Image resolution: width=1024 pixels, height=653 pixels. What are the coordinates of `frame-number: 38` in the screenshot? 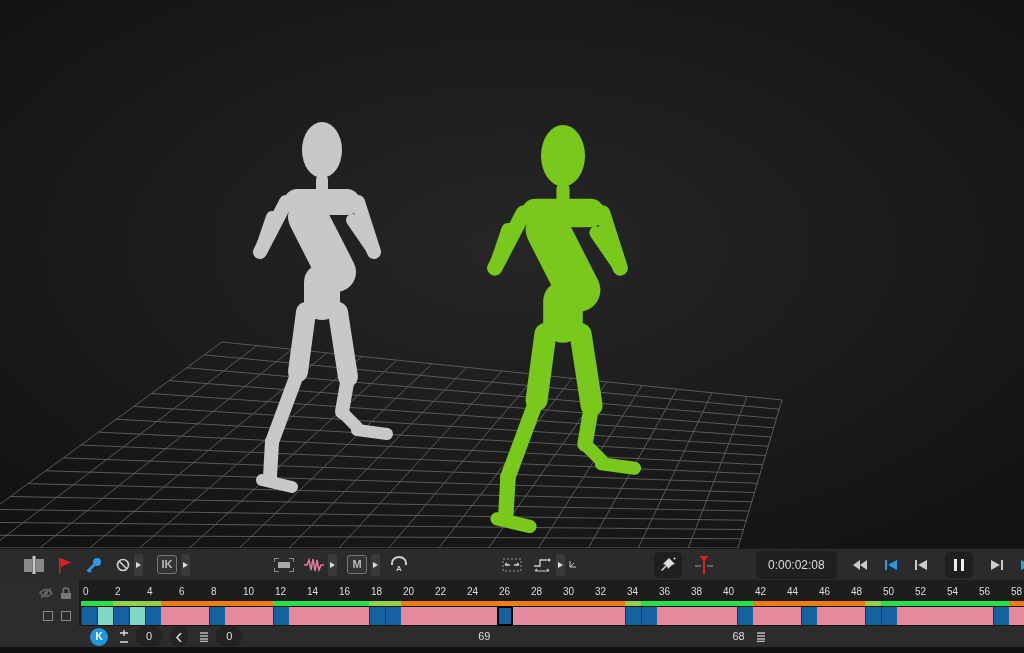 It's located at (697, 592).